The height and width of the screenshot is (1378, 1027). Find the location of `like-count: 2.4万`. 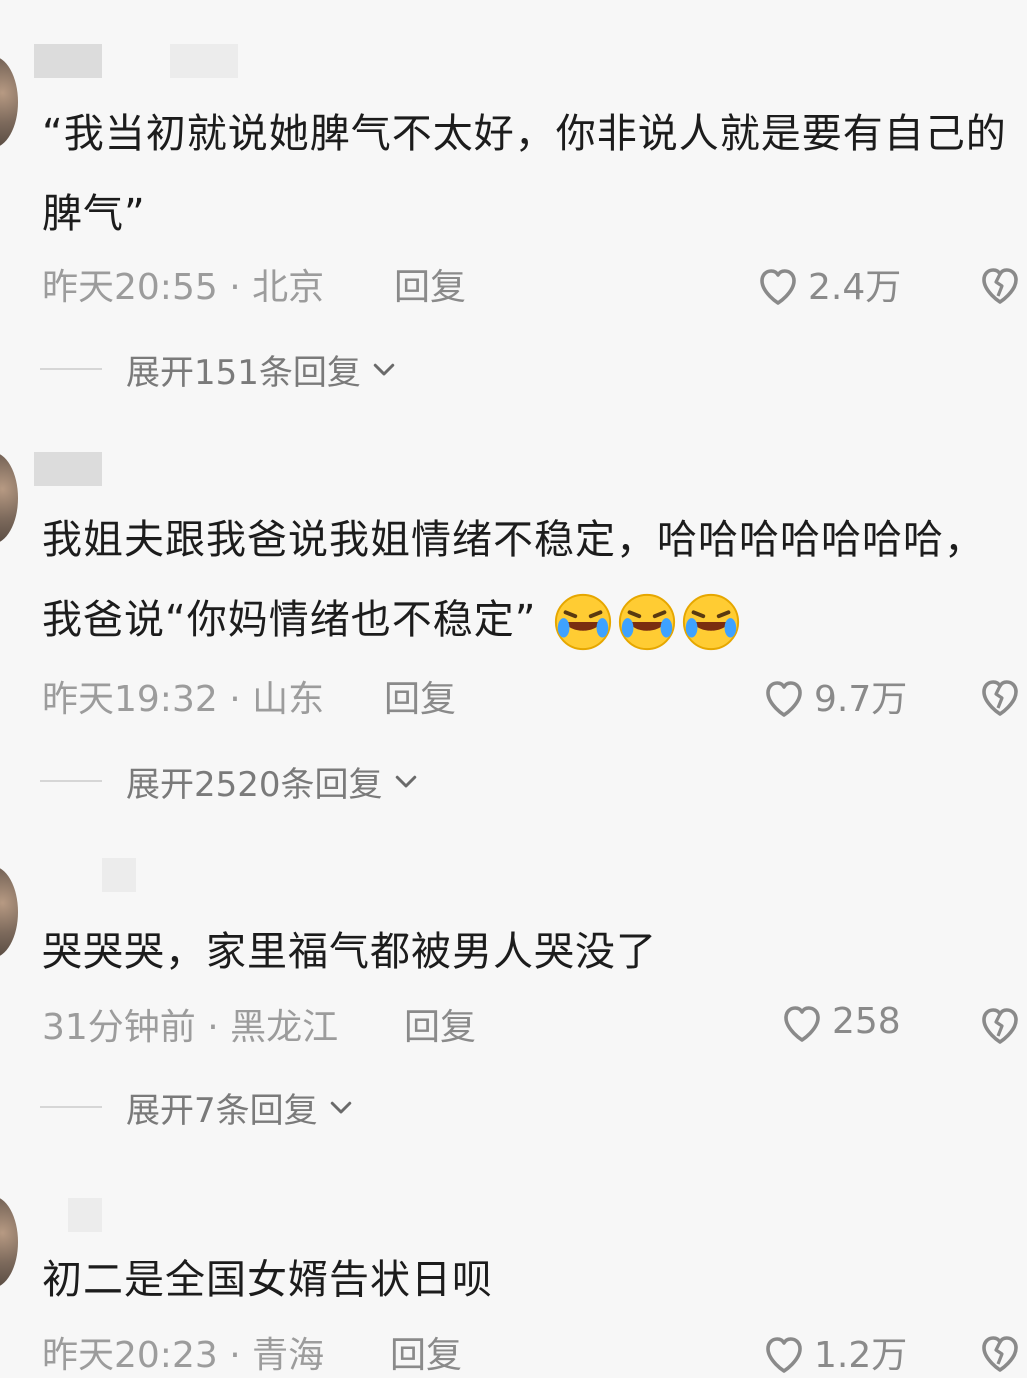

like-count: 2.4万 is located at coordinates (855, 287).